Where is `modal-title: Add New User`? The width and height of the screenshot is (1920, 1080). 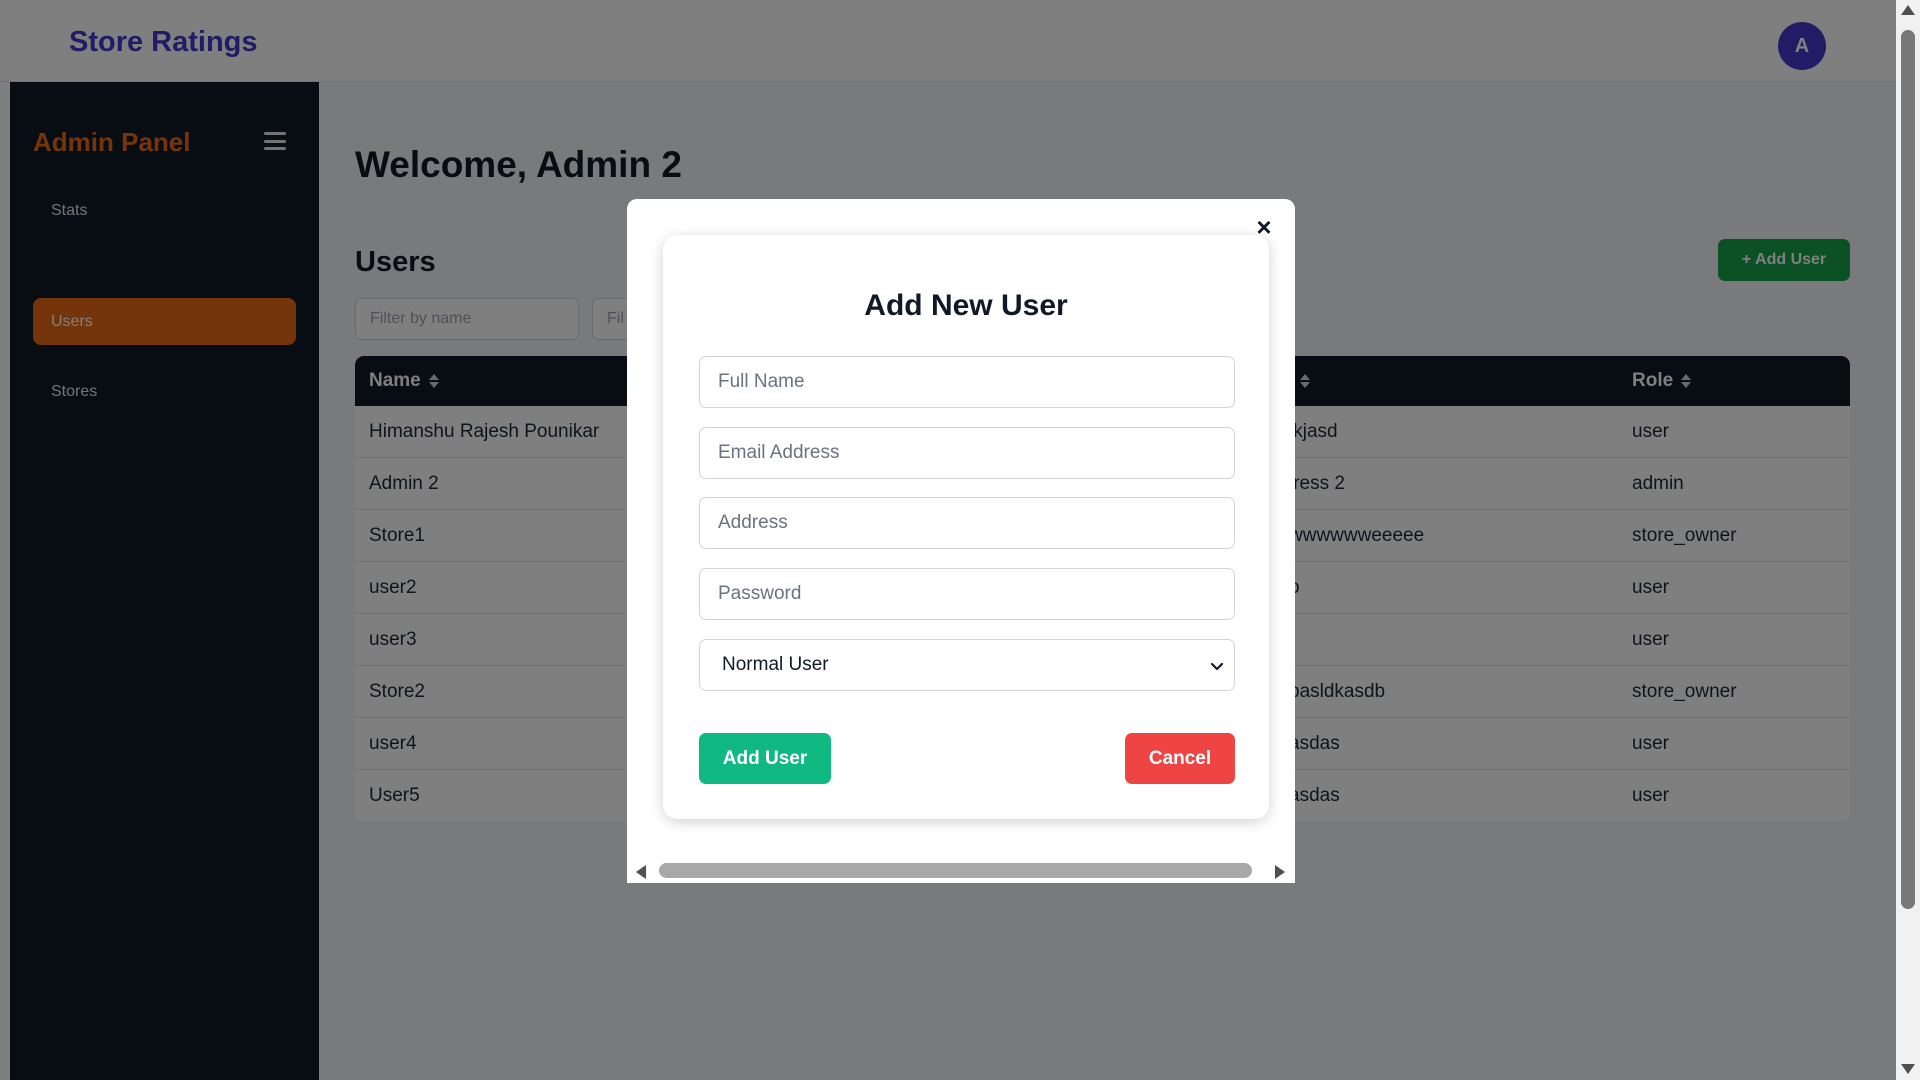 modal-title: Add New User is located at coordinates (966, 305).